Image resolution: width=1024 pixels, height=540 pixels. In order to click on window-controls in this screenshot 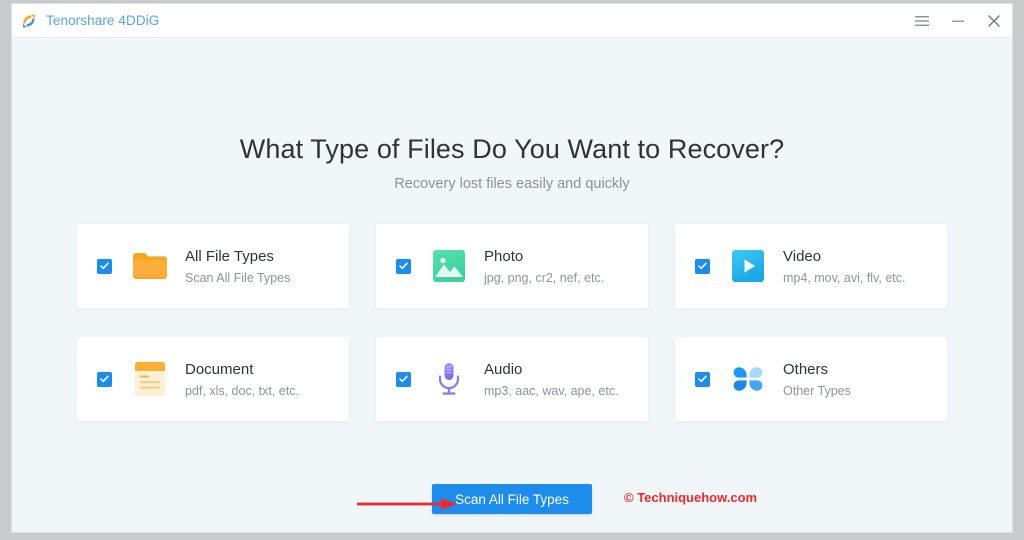, I will do `click(958, 20)`.